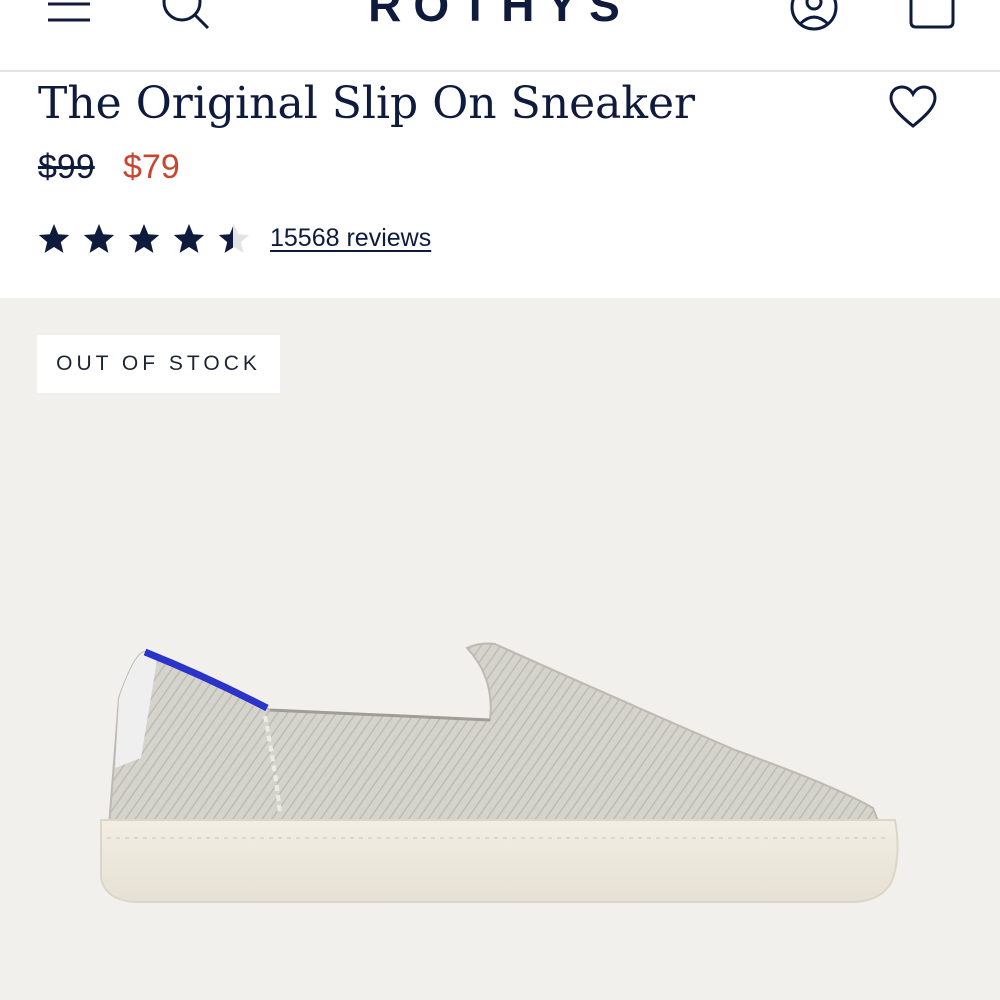 This screenshot has height=1000, width=1000. What do you see at coordinates (151, 167) in the screenshot?
I see `sale-price: $79` at bounding box center [151, 167].